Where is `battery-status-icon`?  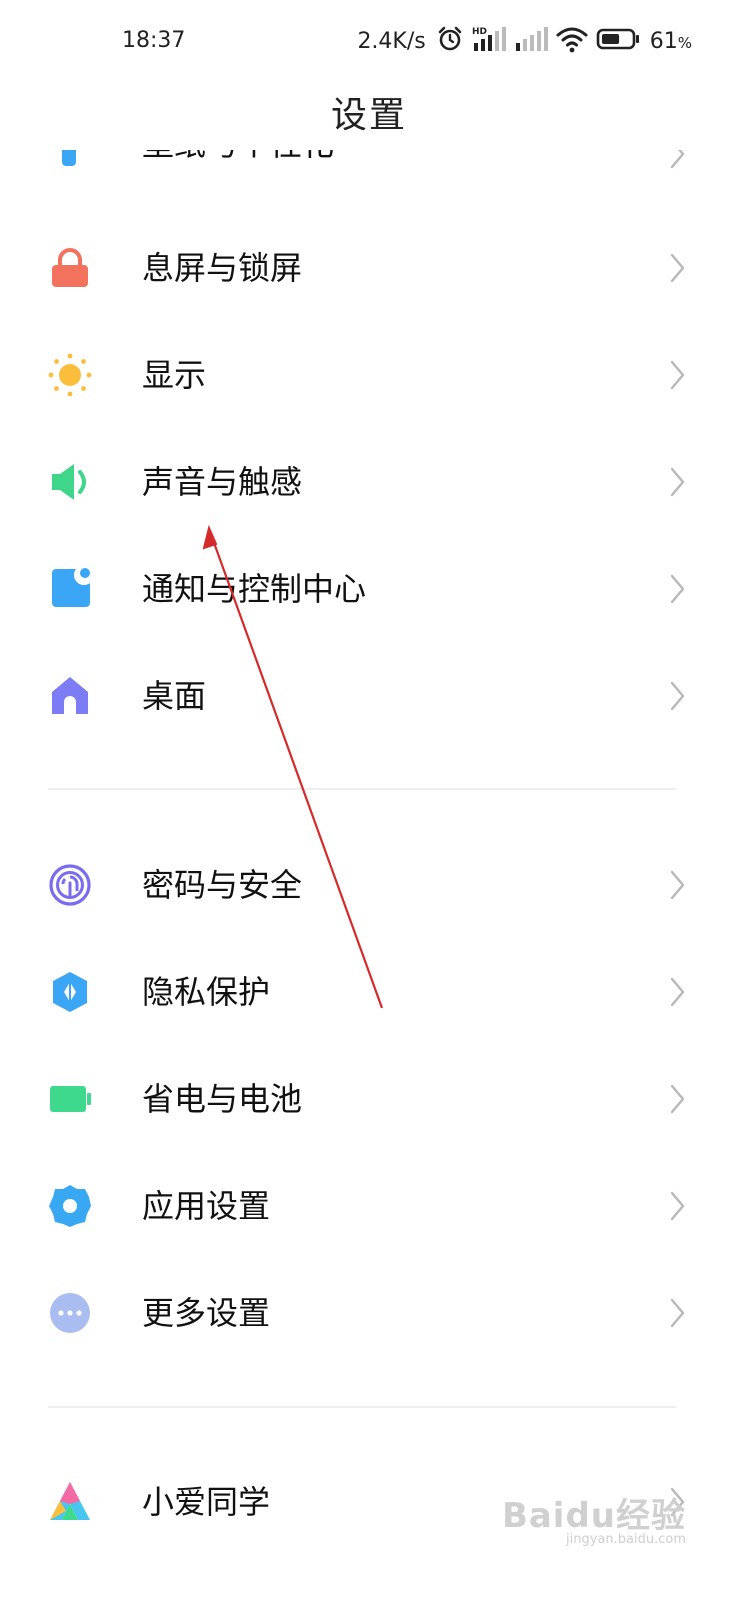
battery-status-icon is located at coordinates (619, 41).